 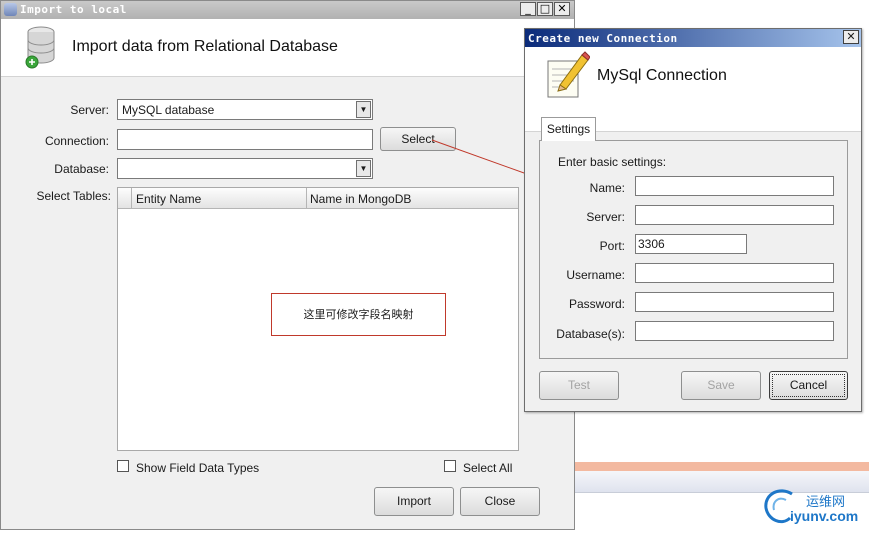 I want to click on name-field, so click(x=734, y=186).